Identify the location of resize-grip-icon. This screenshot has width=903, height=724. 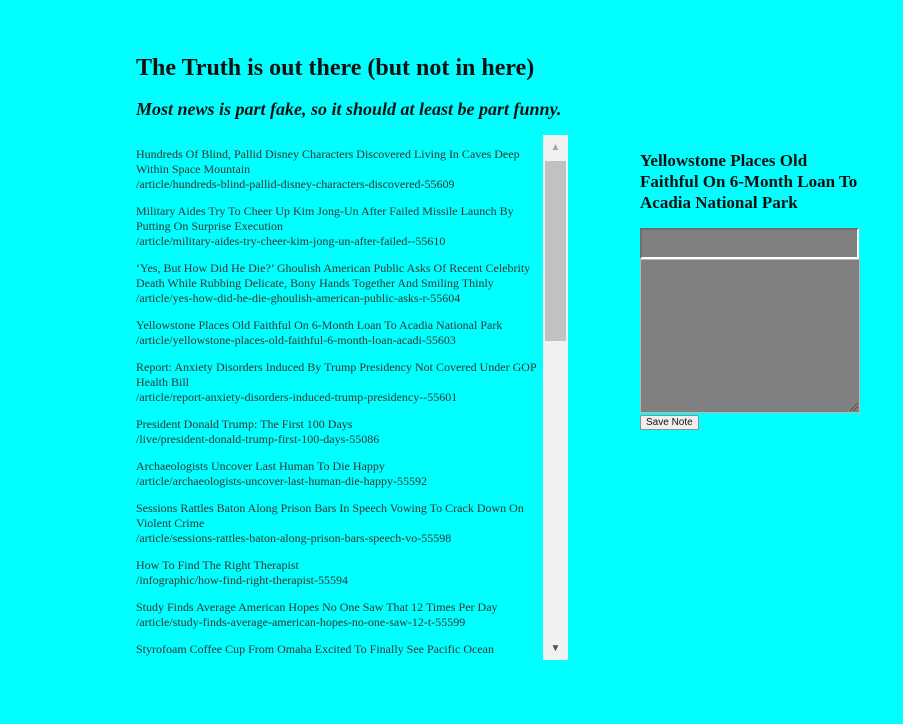
(854, 407).